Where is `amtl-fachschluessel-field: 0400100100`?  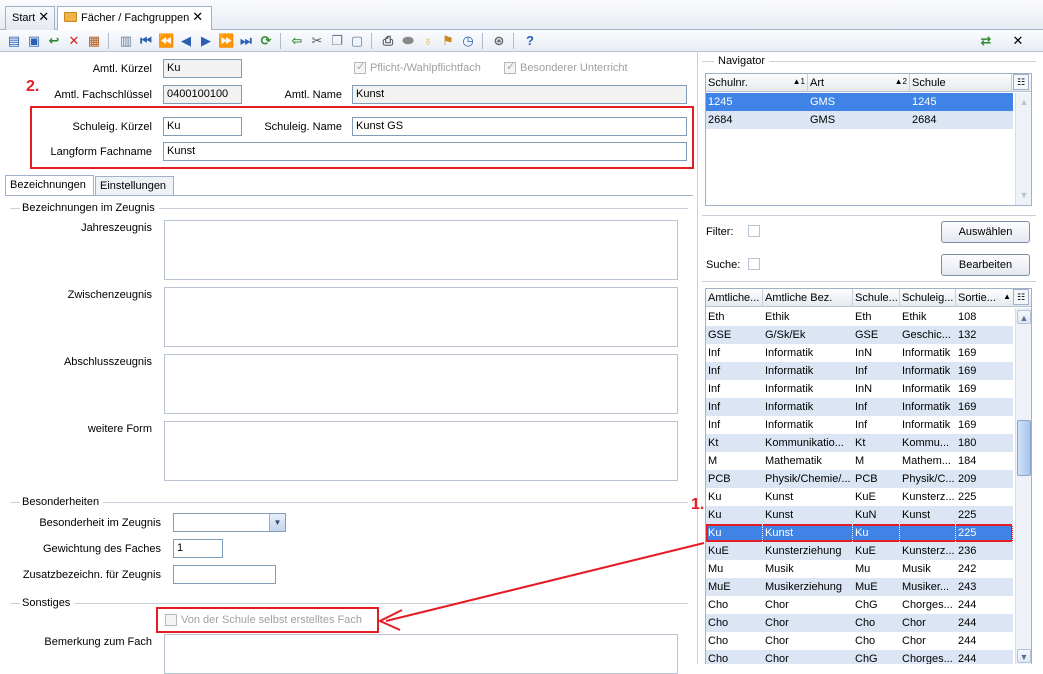 amtl-fachschluessel-field: 0400100100 is located at coordinates (202, 94).